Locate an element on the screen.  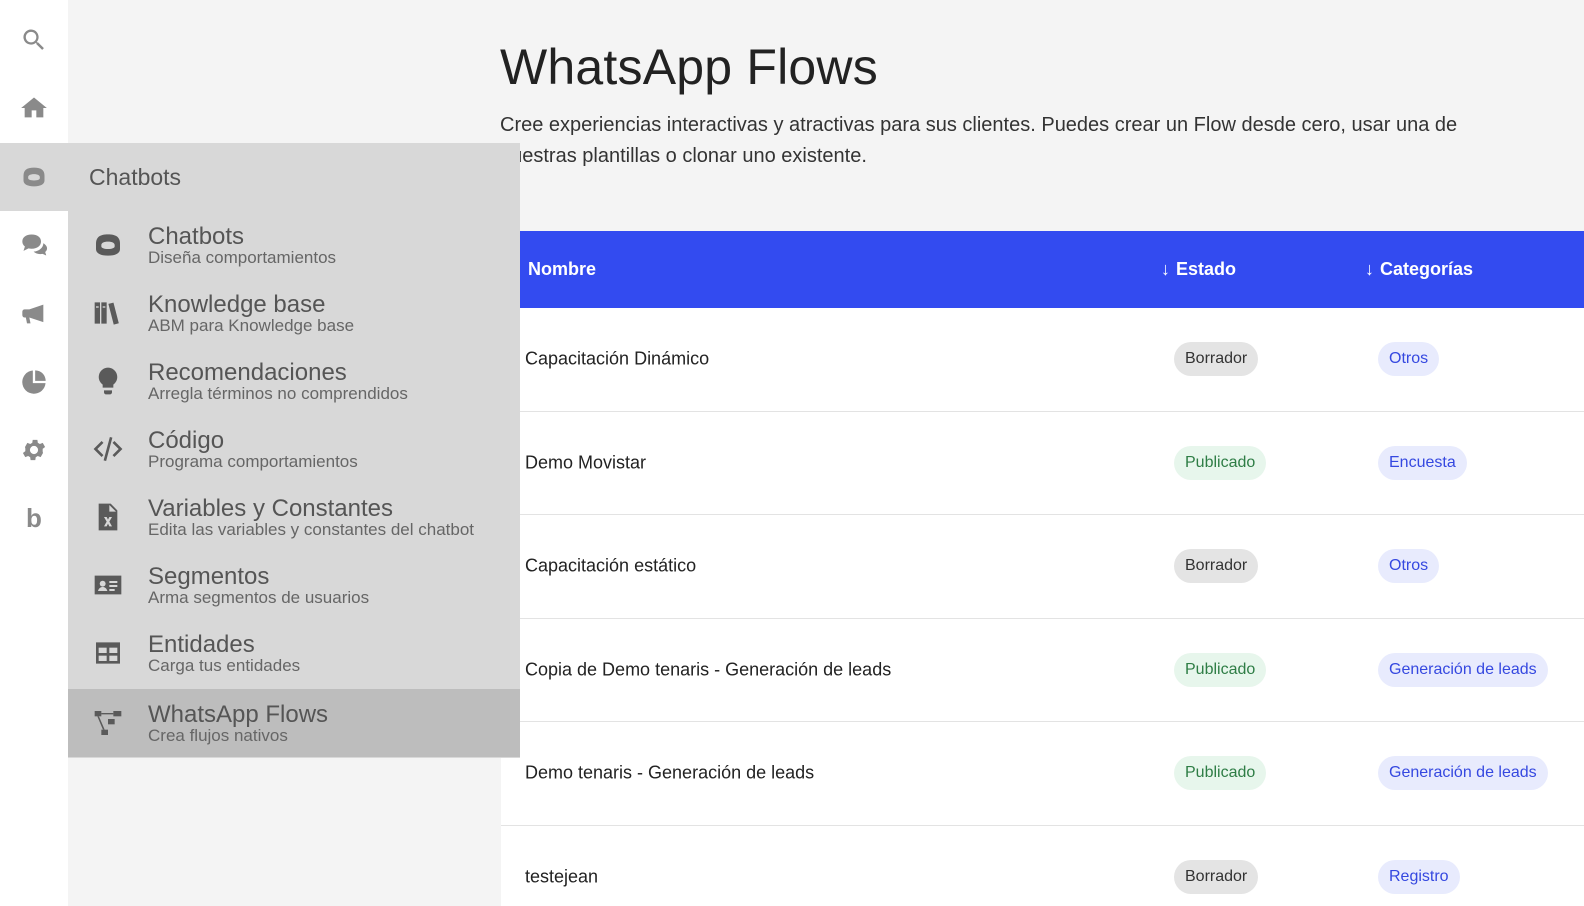
submenu-item-title: Recomendaciones is located at coordinates (247, 372).